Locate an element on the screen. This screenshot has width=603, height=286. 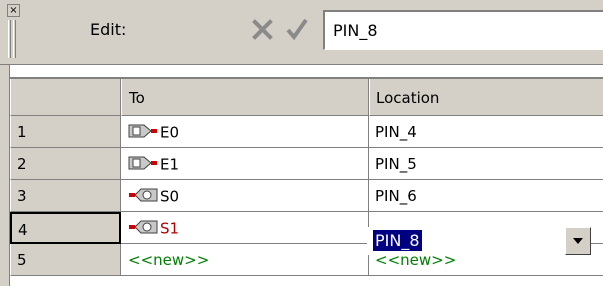
new-to-cell: <<new>> is located at coordinates (245, 260).